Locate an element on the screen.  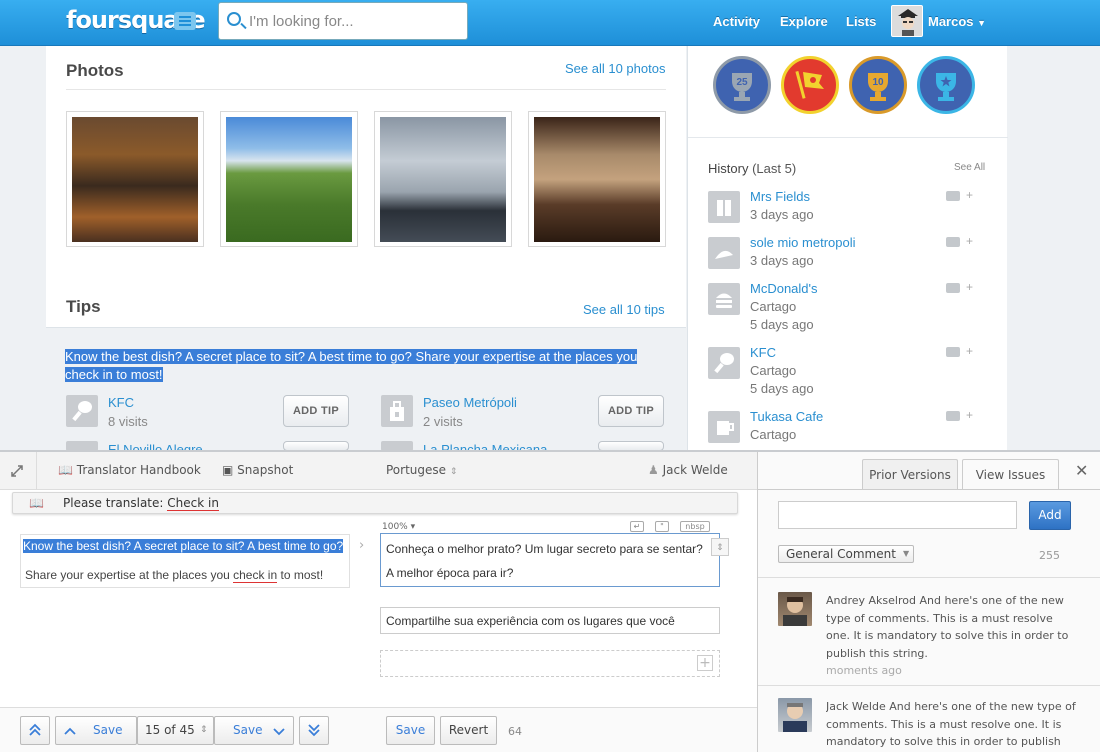
zoom-select: 100% ▾ is located at coordinates (398, 527).